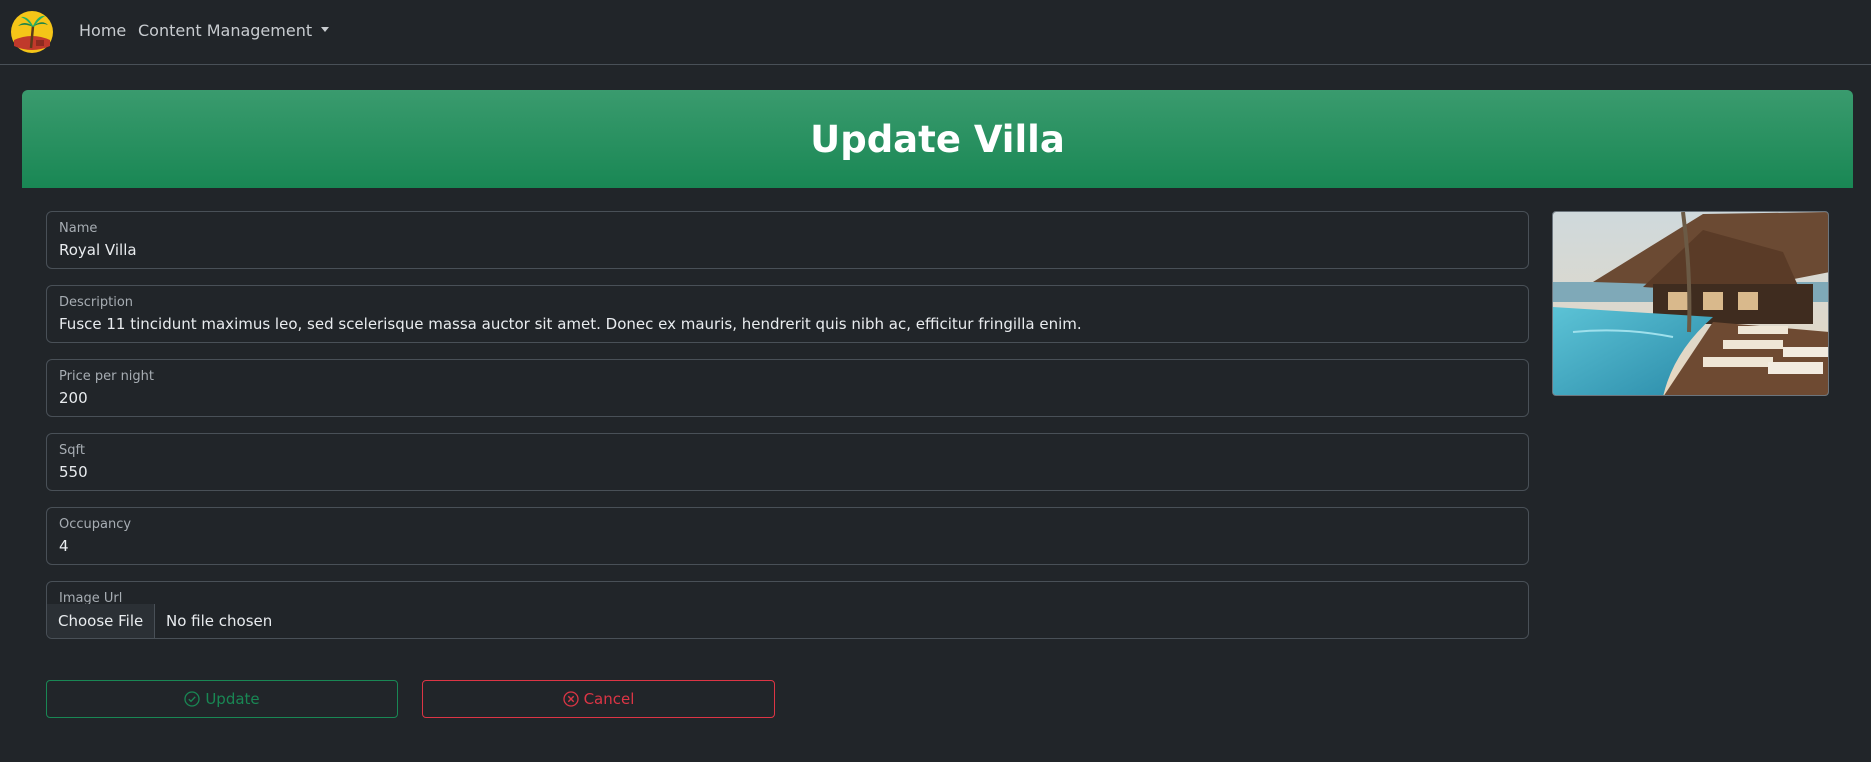 This screenshot has width=1871, height=762. Describe the element at coordinates (787, 610) in the screenshot. I see `image-url-field: Image Url Choose File No file chosen` at that location.